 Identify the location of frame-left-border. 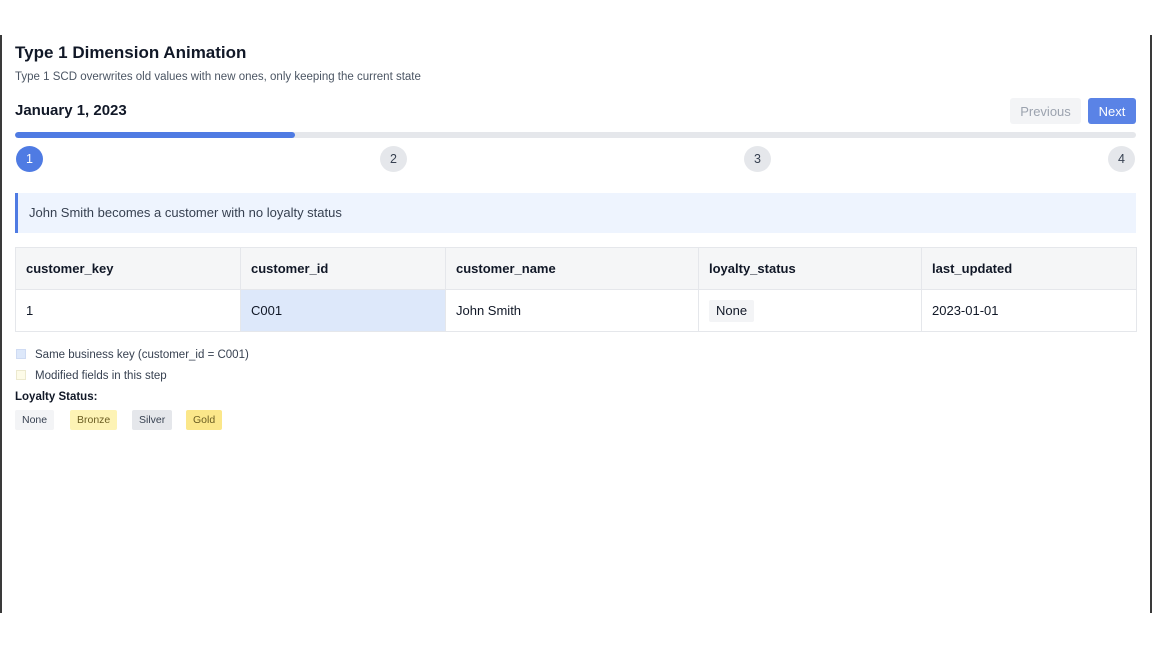
(1, 324).